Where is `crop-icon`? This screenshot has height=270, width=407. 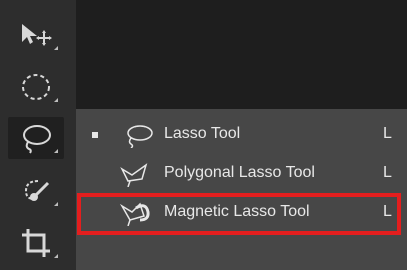
crop-icon is located at coordinates (36, 243).